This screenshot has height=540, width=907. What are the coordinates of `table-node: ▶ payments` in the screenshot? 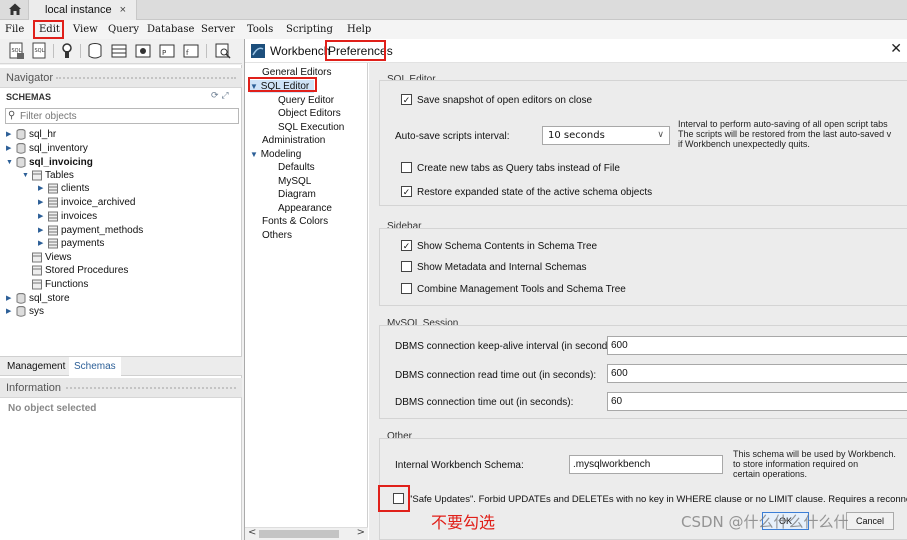 It's located at (71, 244).